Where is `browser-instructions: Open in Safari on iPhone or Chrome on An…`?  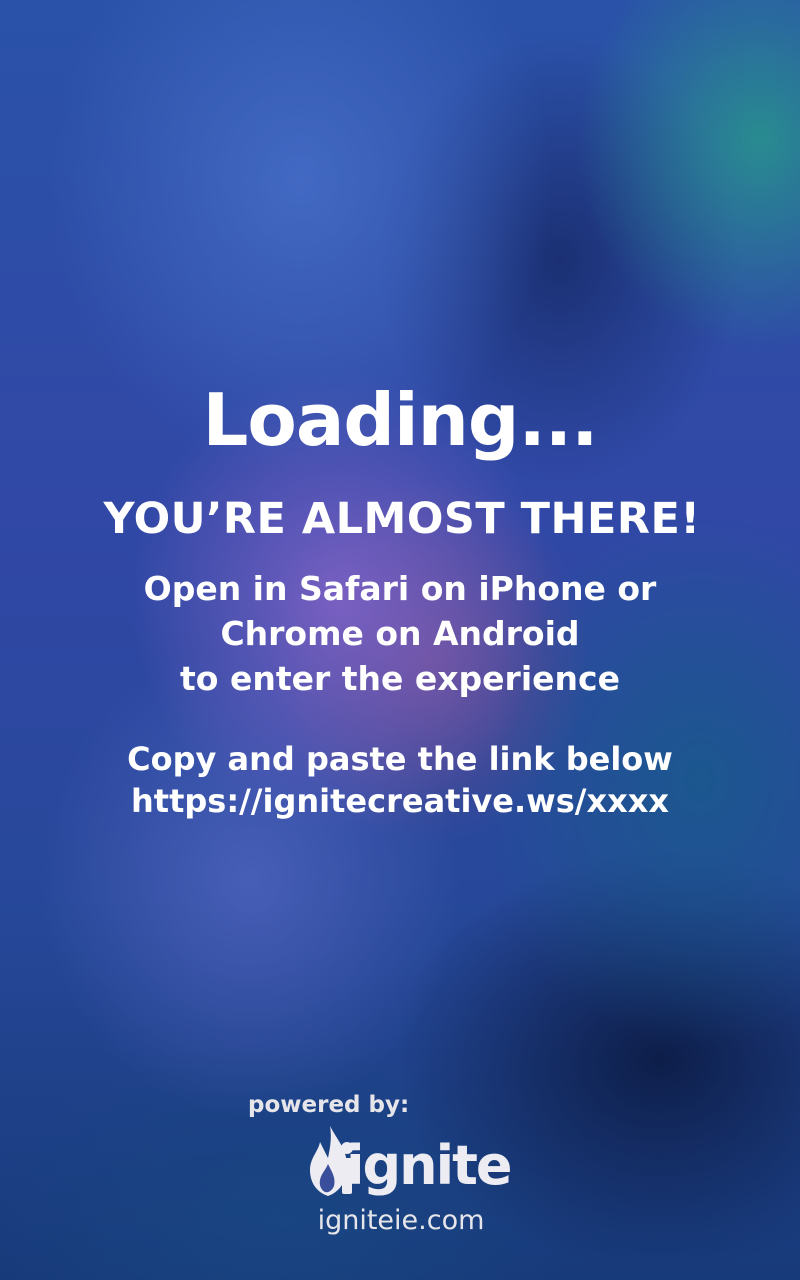 browser-instructions: Open in Safari on iPhone or Chrome on An… is located at coordinates (400, 633).